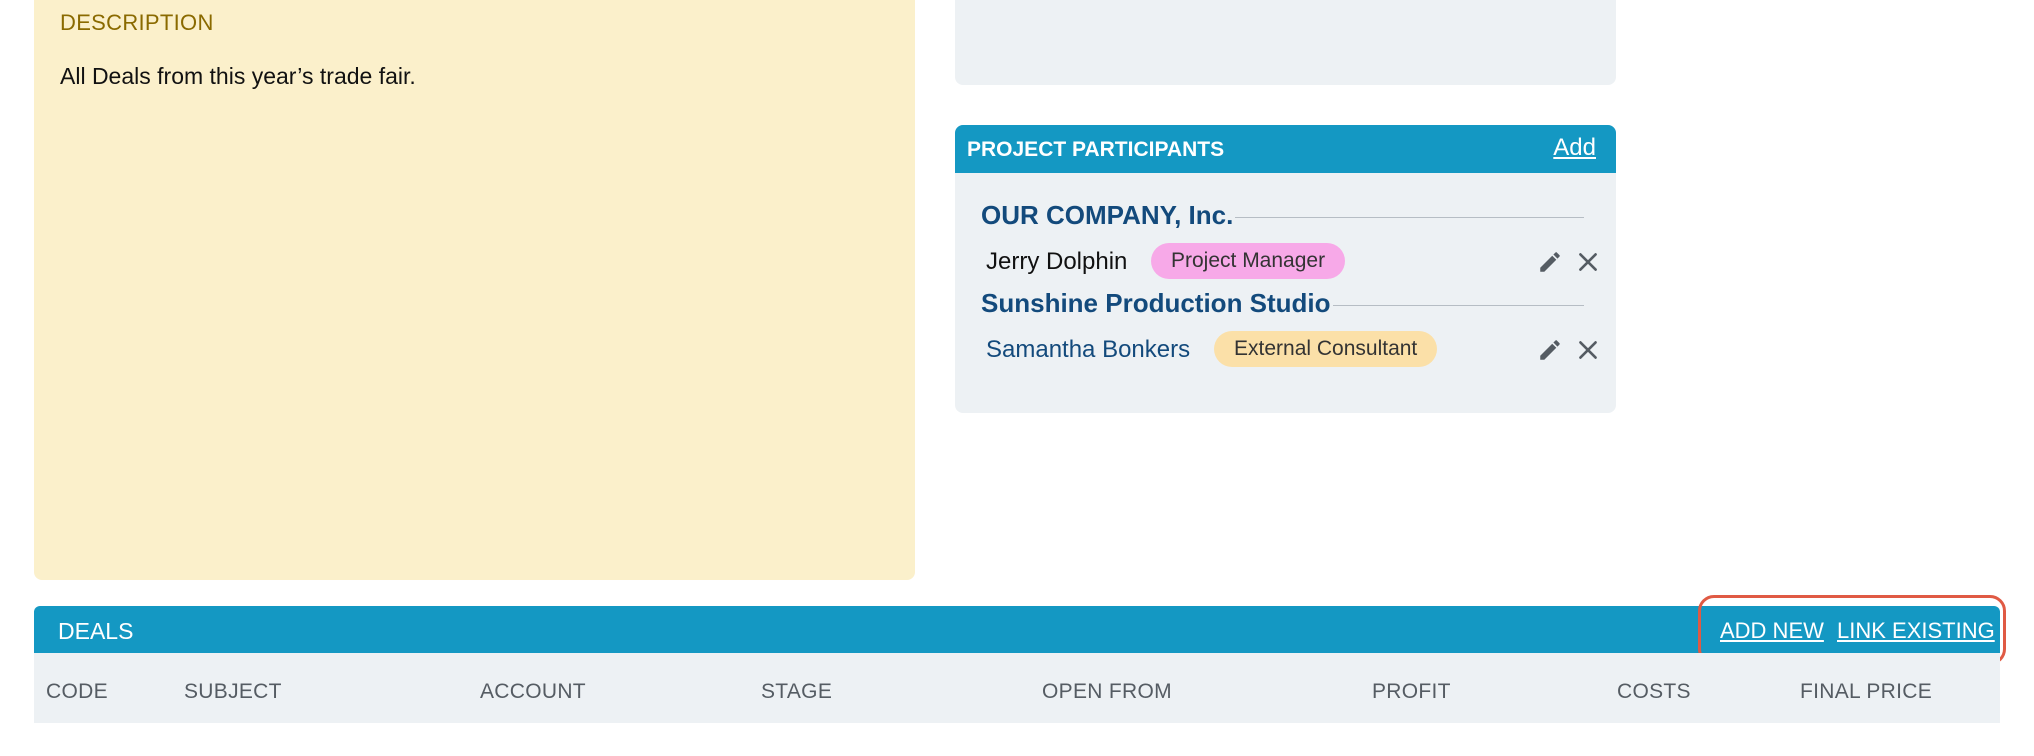 The image size is (2034, 756). Describe the element at coordinates (1017, 688) in the screenshot. I see `deals-table-header` at that location.